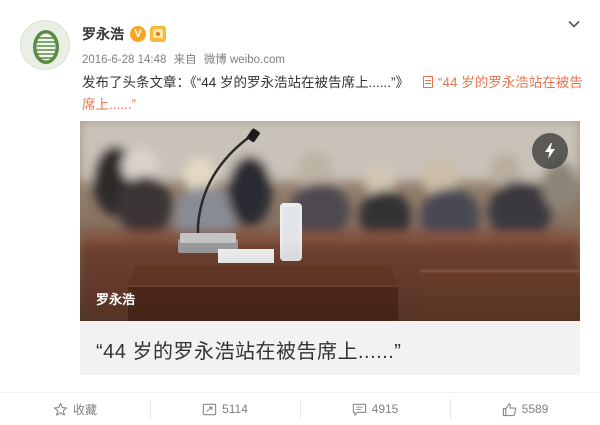 The image size is (600, 425). Describe the element at coordinates (244, 60) in the screenshot. I see `post-source: 微博 weibo.com` at that location.